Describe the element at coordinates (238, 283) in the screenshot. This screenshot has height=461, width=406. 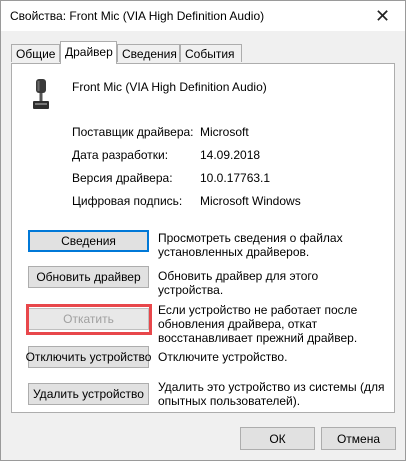
I see `update-driver-description: Обновить драйвер для этого устройства.` at that location.